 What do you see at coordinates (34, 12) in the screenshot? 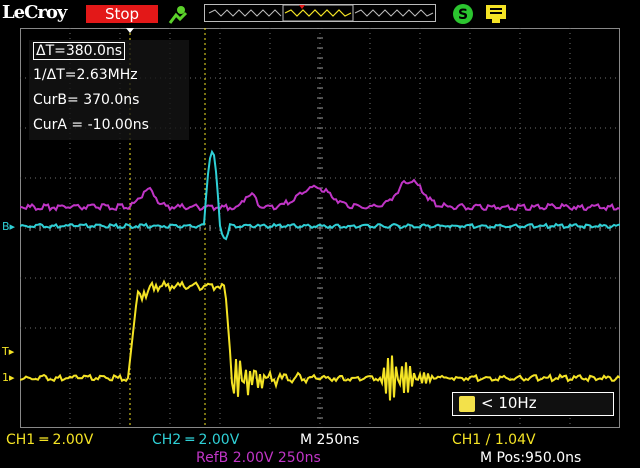
I see `brand-logo: LeCroy` at bounding box center [34, 12].